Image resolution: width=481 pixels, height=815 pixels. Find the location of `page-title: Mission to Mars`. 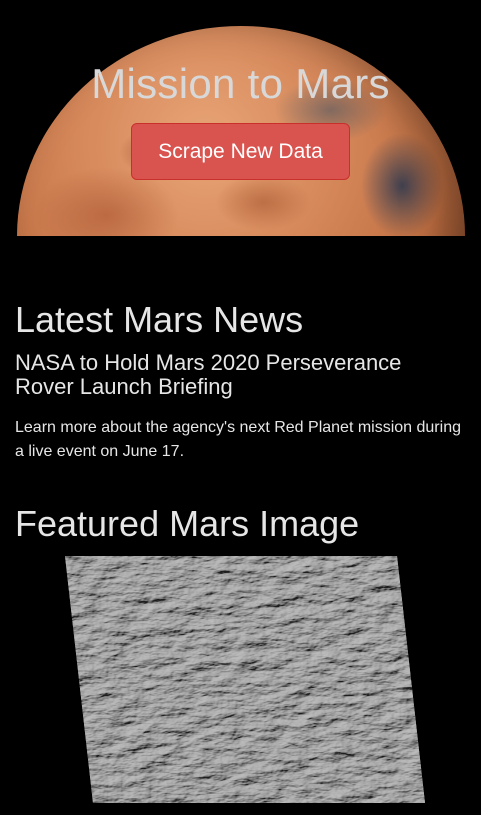

page-title: Mission to Mars is located at coordinates (240, 83).